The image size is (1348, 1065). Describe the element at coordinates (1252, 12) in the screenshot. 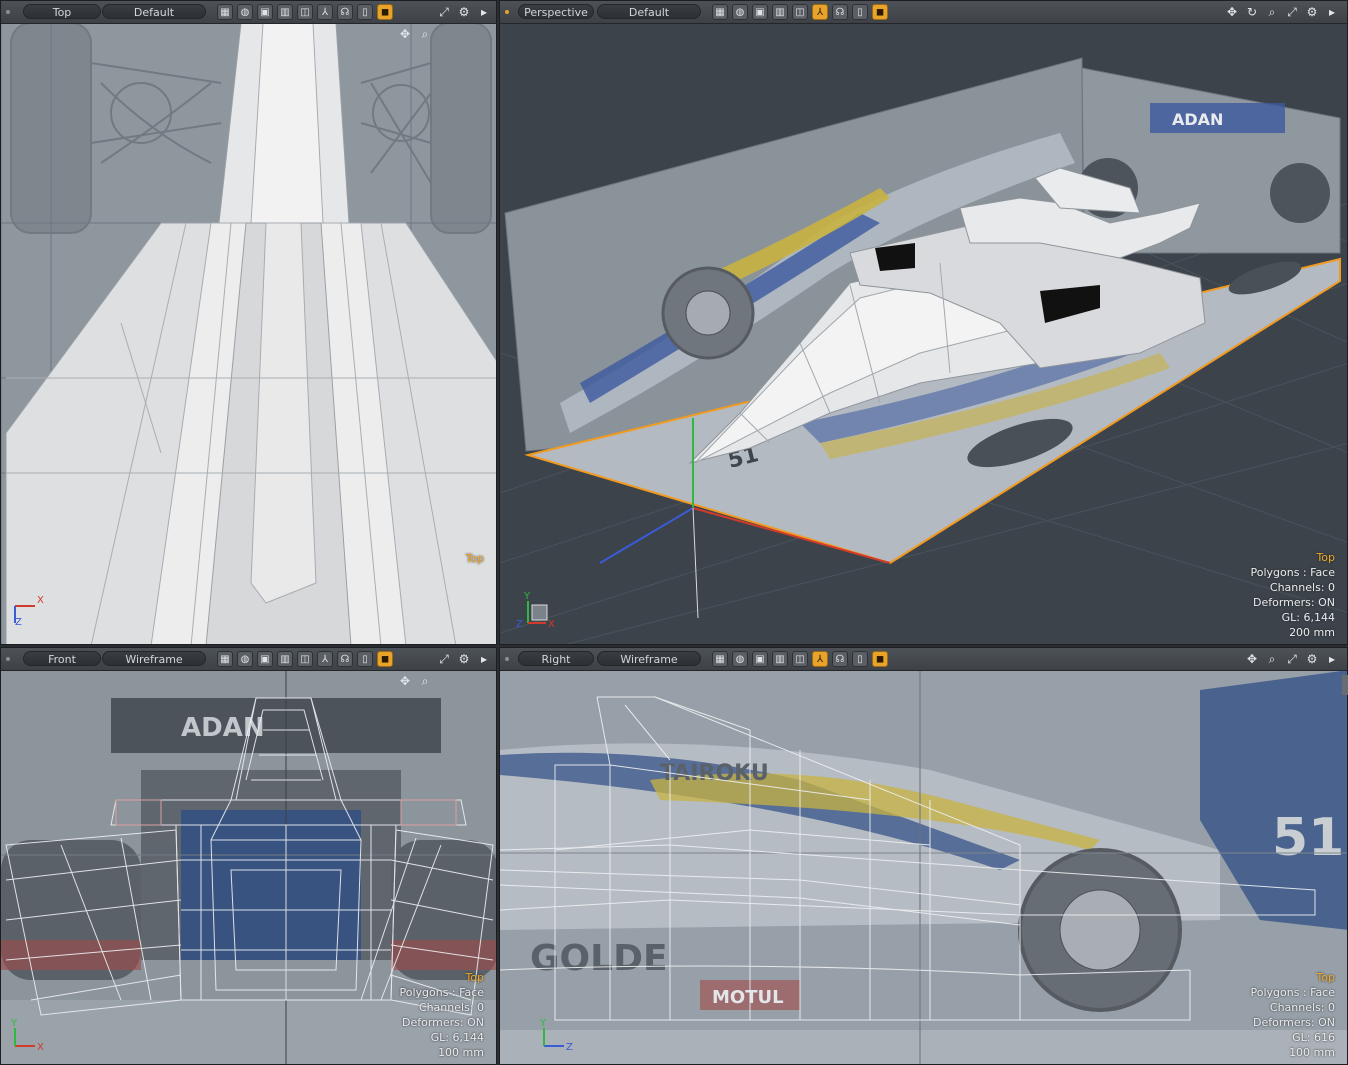

I see `rotate-icon: ↻` at that location.